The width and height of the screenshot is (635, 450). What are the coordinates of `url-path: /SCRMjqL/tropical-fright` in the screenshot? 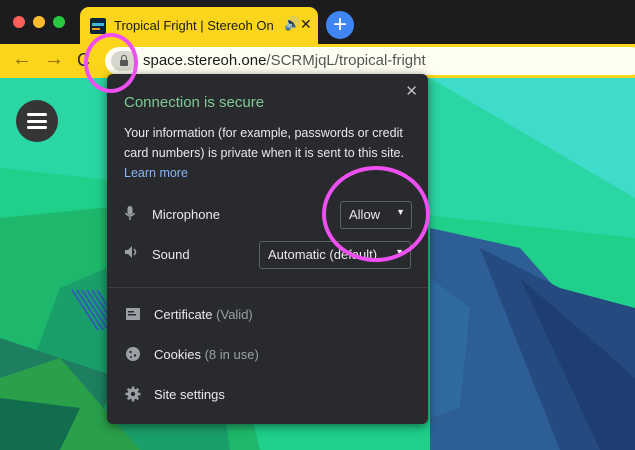 It's located at (346, 60).